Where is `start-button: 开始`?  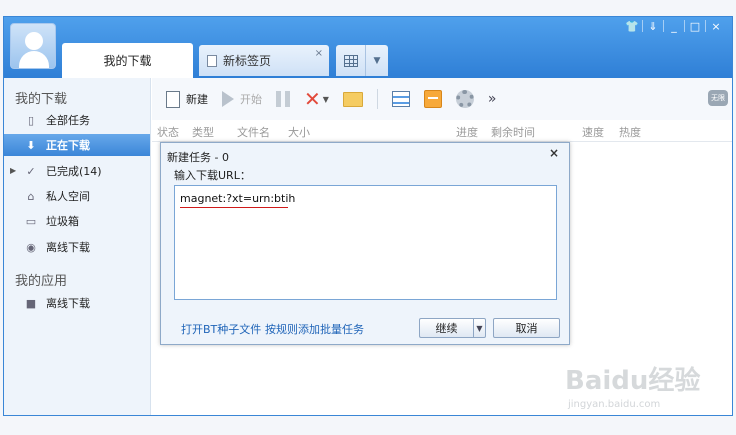
start-button: 开始 is located at coordinates (242, 99).